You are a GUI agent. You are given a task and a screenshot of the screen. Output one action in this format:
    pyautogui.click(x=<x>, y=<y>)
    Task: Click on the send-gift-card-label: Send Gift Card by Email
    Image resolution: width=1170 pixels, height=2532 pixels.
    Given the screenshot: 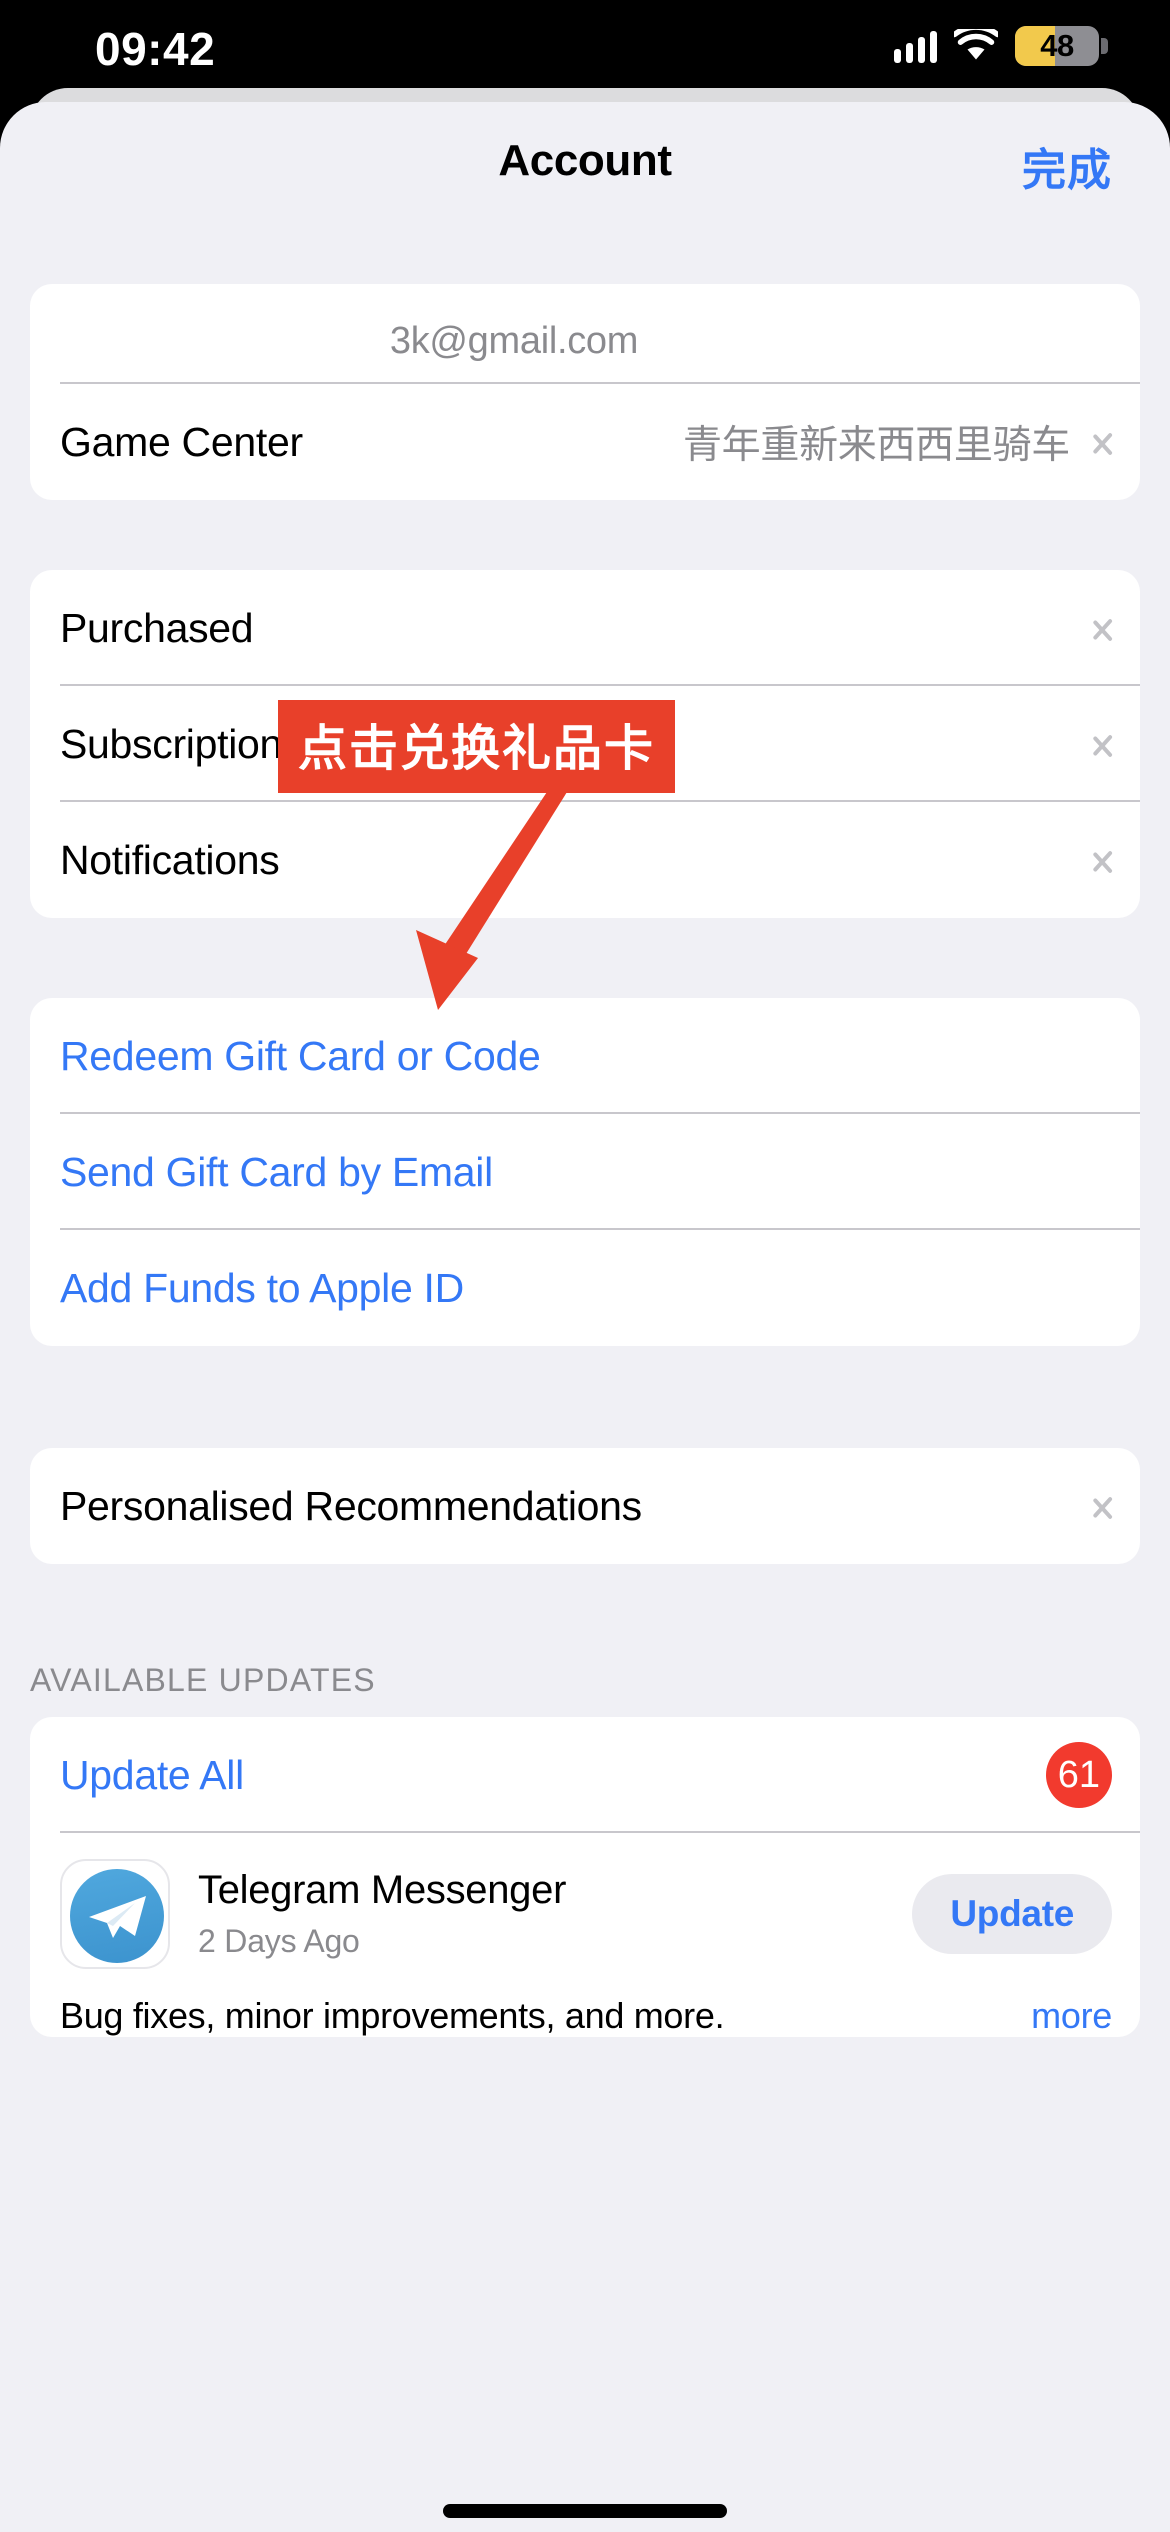 What is the action you would take?
    pyautogui.click(x=276, y=1171)
    